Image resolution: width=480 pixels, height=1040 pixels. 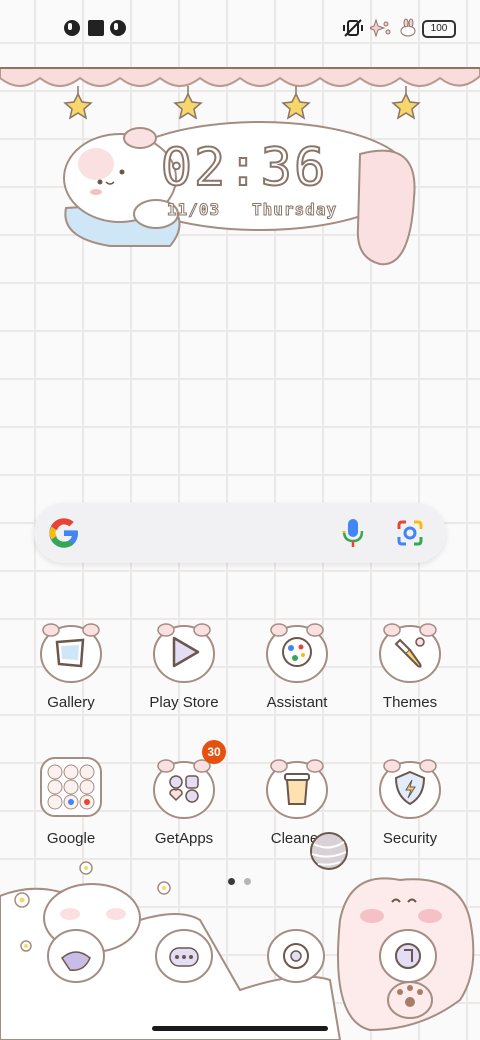 I want to click on app-themes: Themes, so click(x=410, y=678).